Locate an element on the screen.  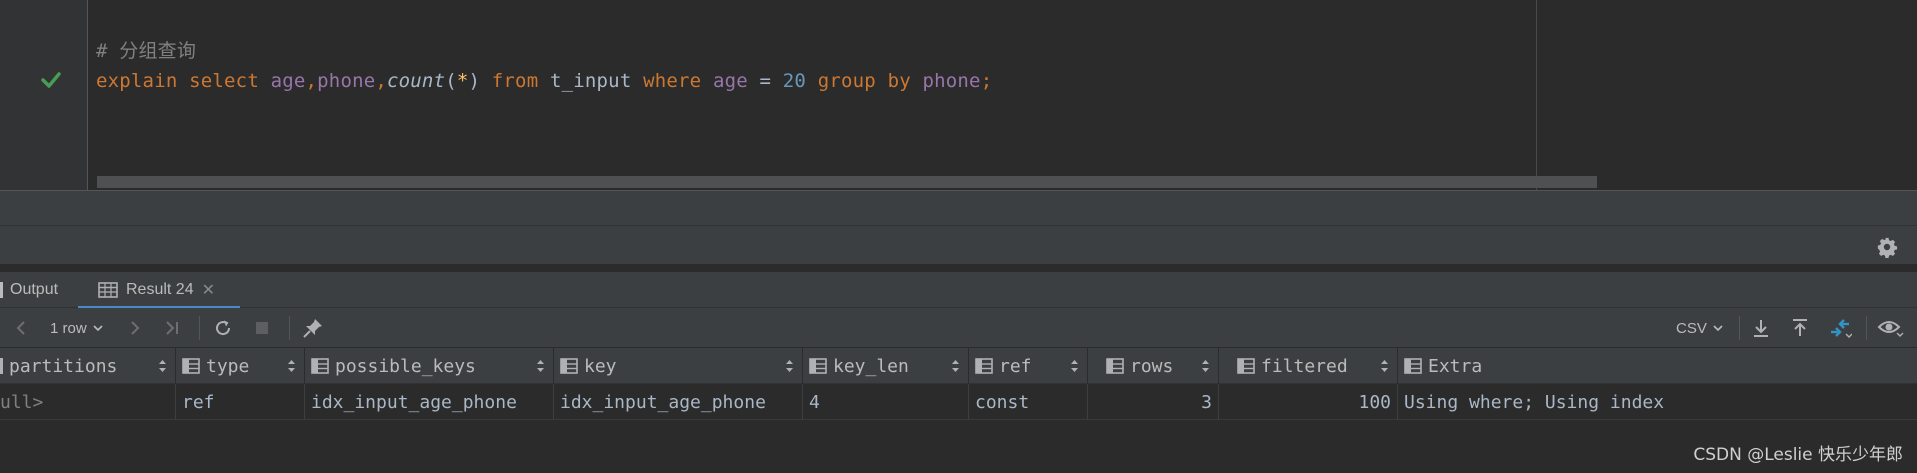
column-header-label: key is located at coordinates (600, 366).